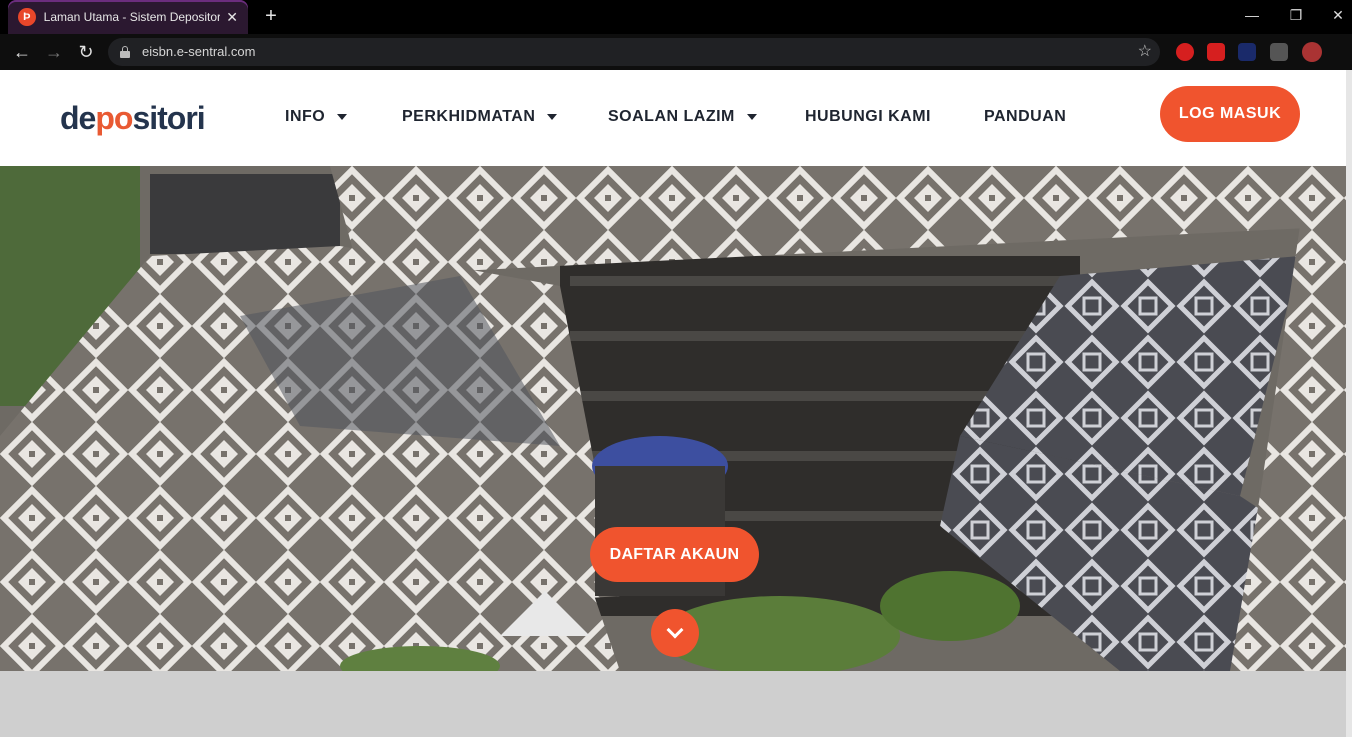 The height and width of the screenshot is (737, 1352). What do you see at coordinates (469, 116) in the screenshot?
I see `nav-perkhidmatan-label: PERKHIDMATAN` at bounding box center [469, 116].